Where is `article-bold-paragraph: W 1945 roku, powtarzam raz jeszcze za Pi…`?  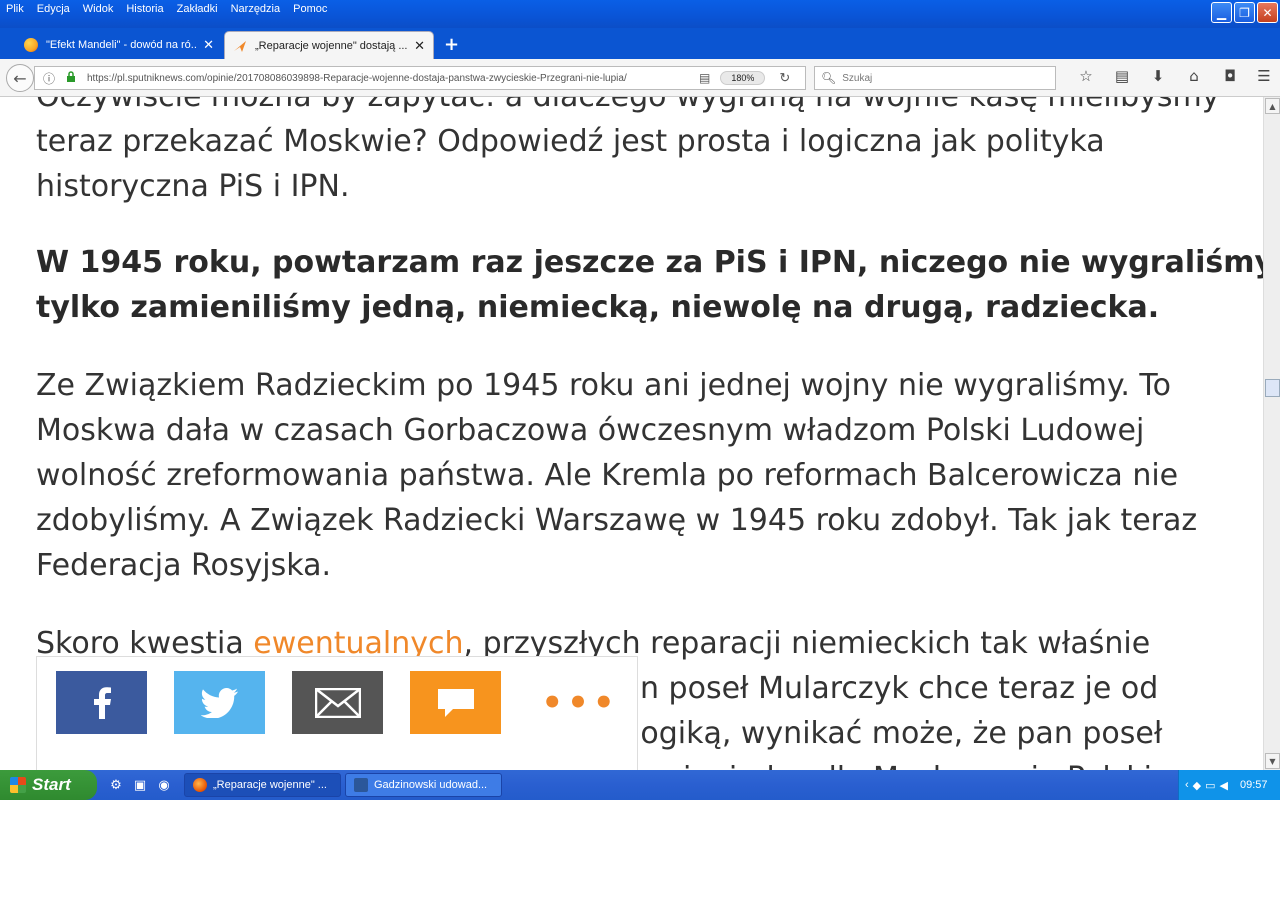 article-bold-paragraph: W 1945 roku, powtarzam raz jeszcze za Pi… is located at coordinates (649, 285).